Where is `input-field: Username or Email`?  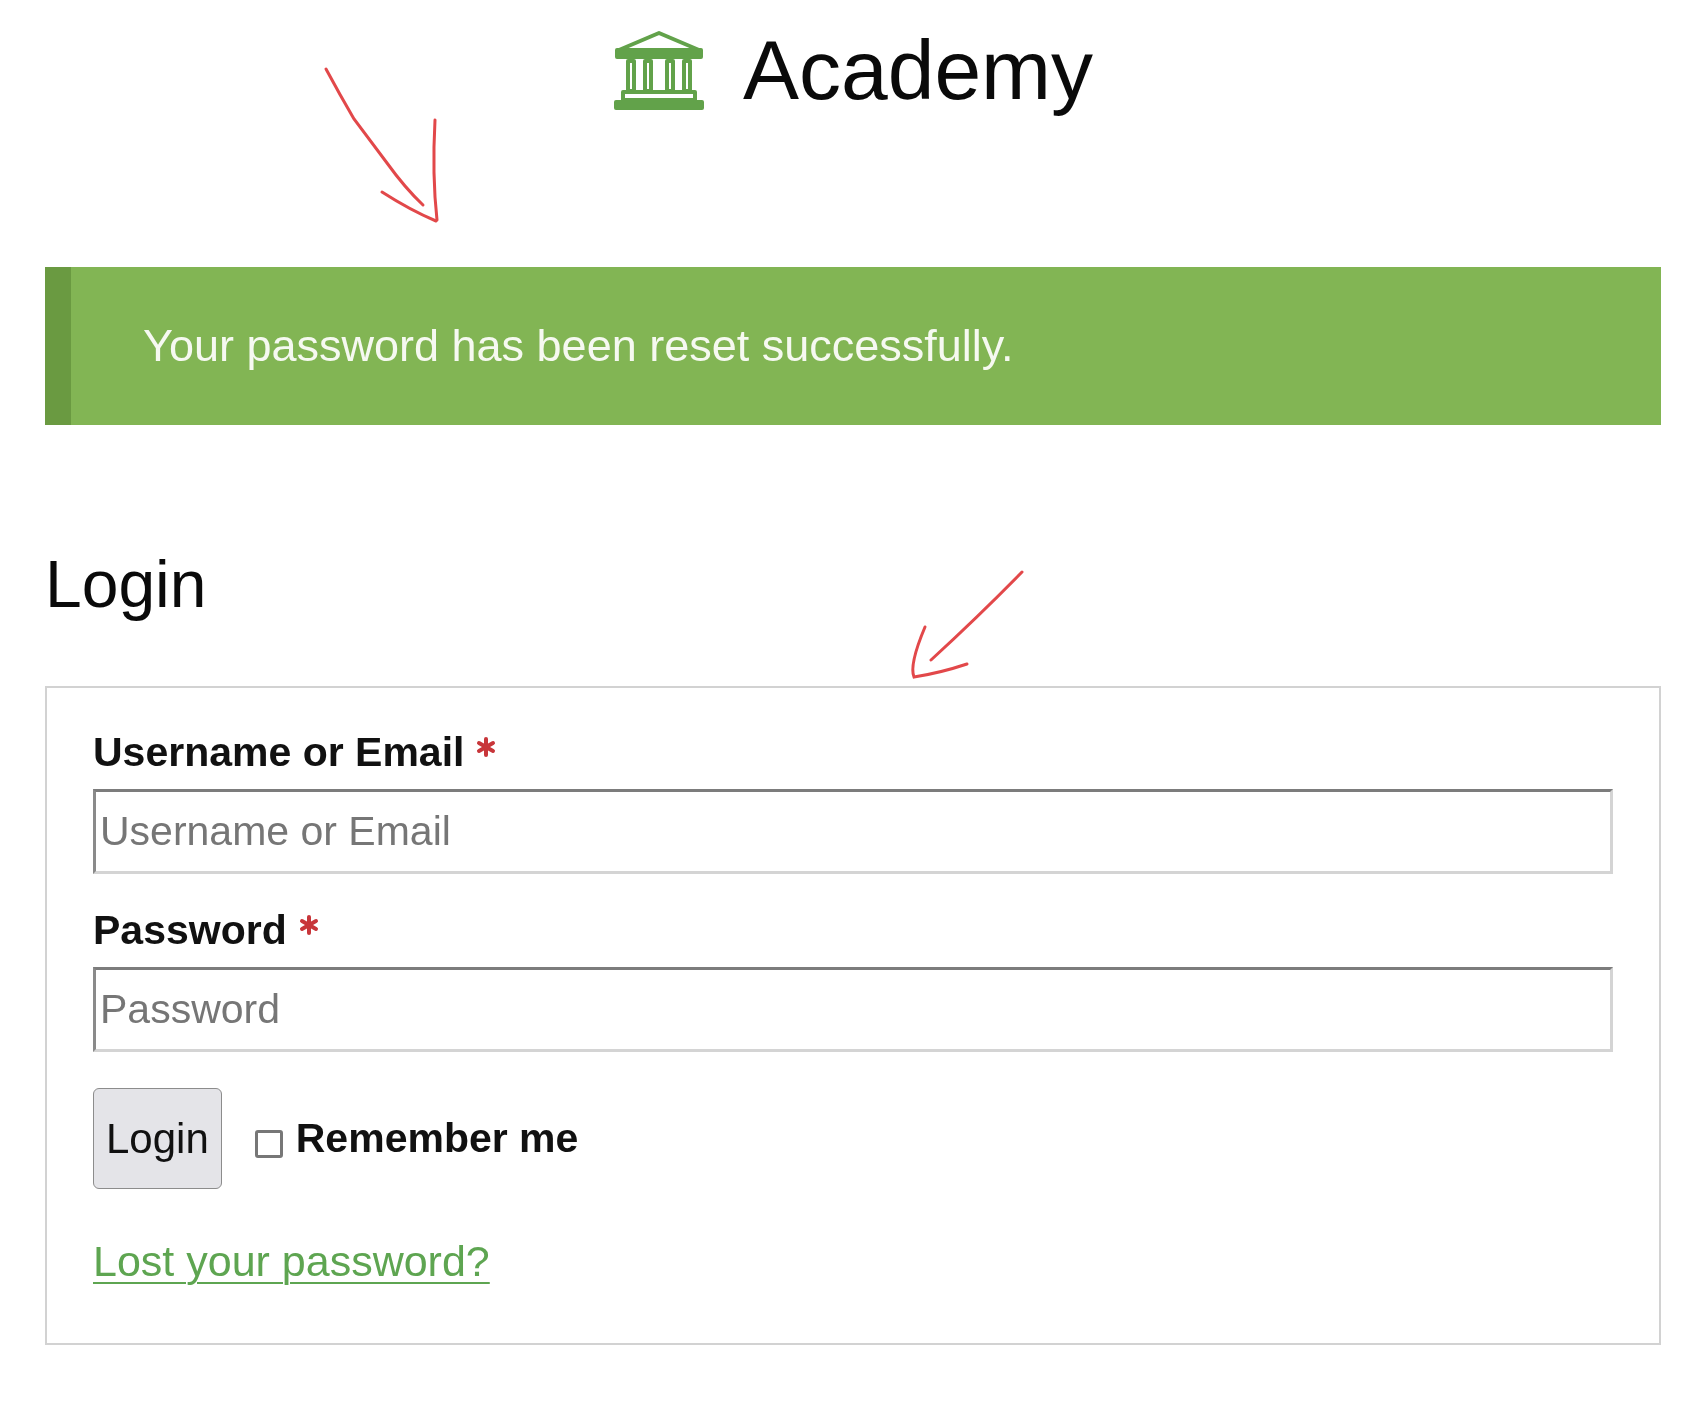 input-field: Username or Email is located at coordinates (853, 832).